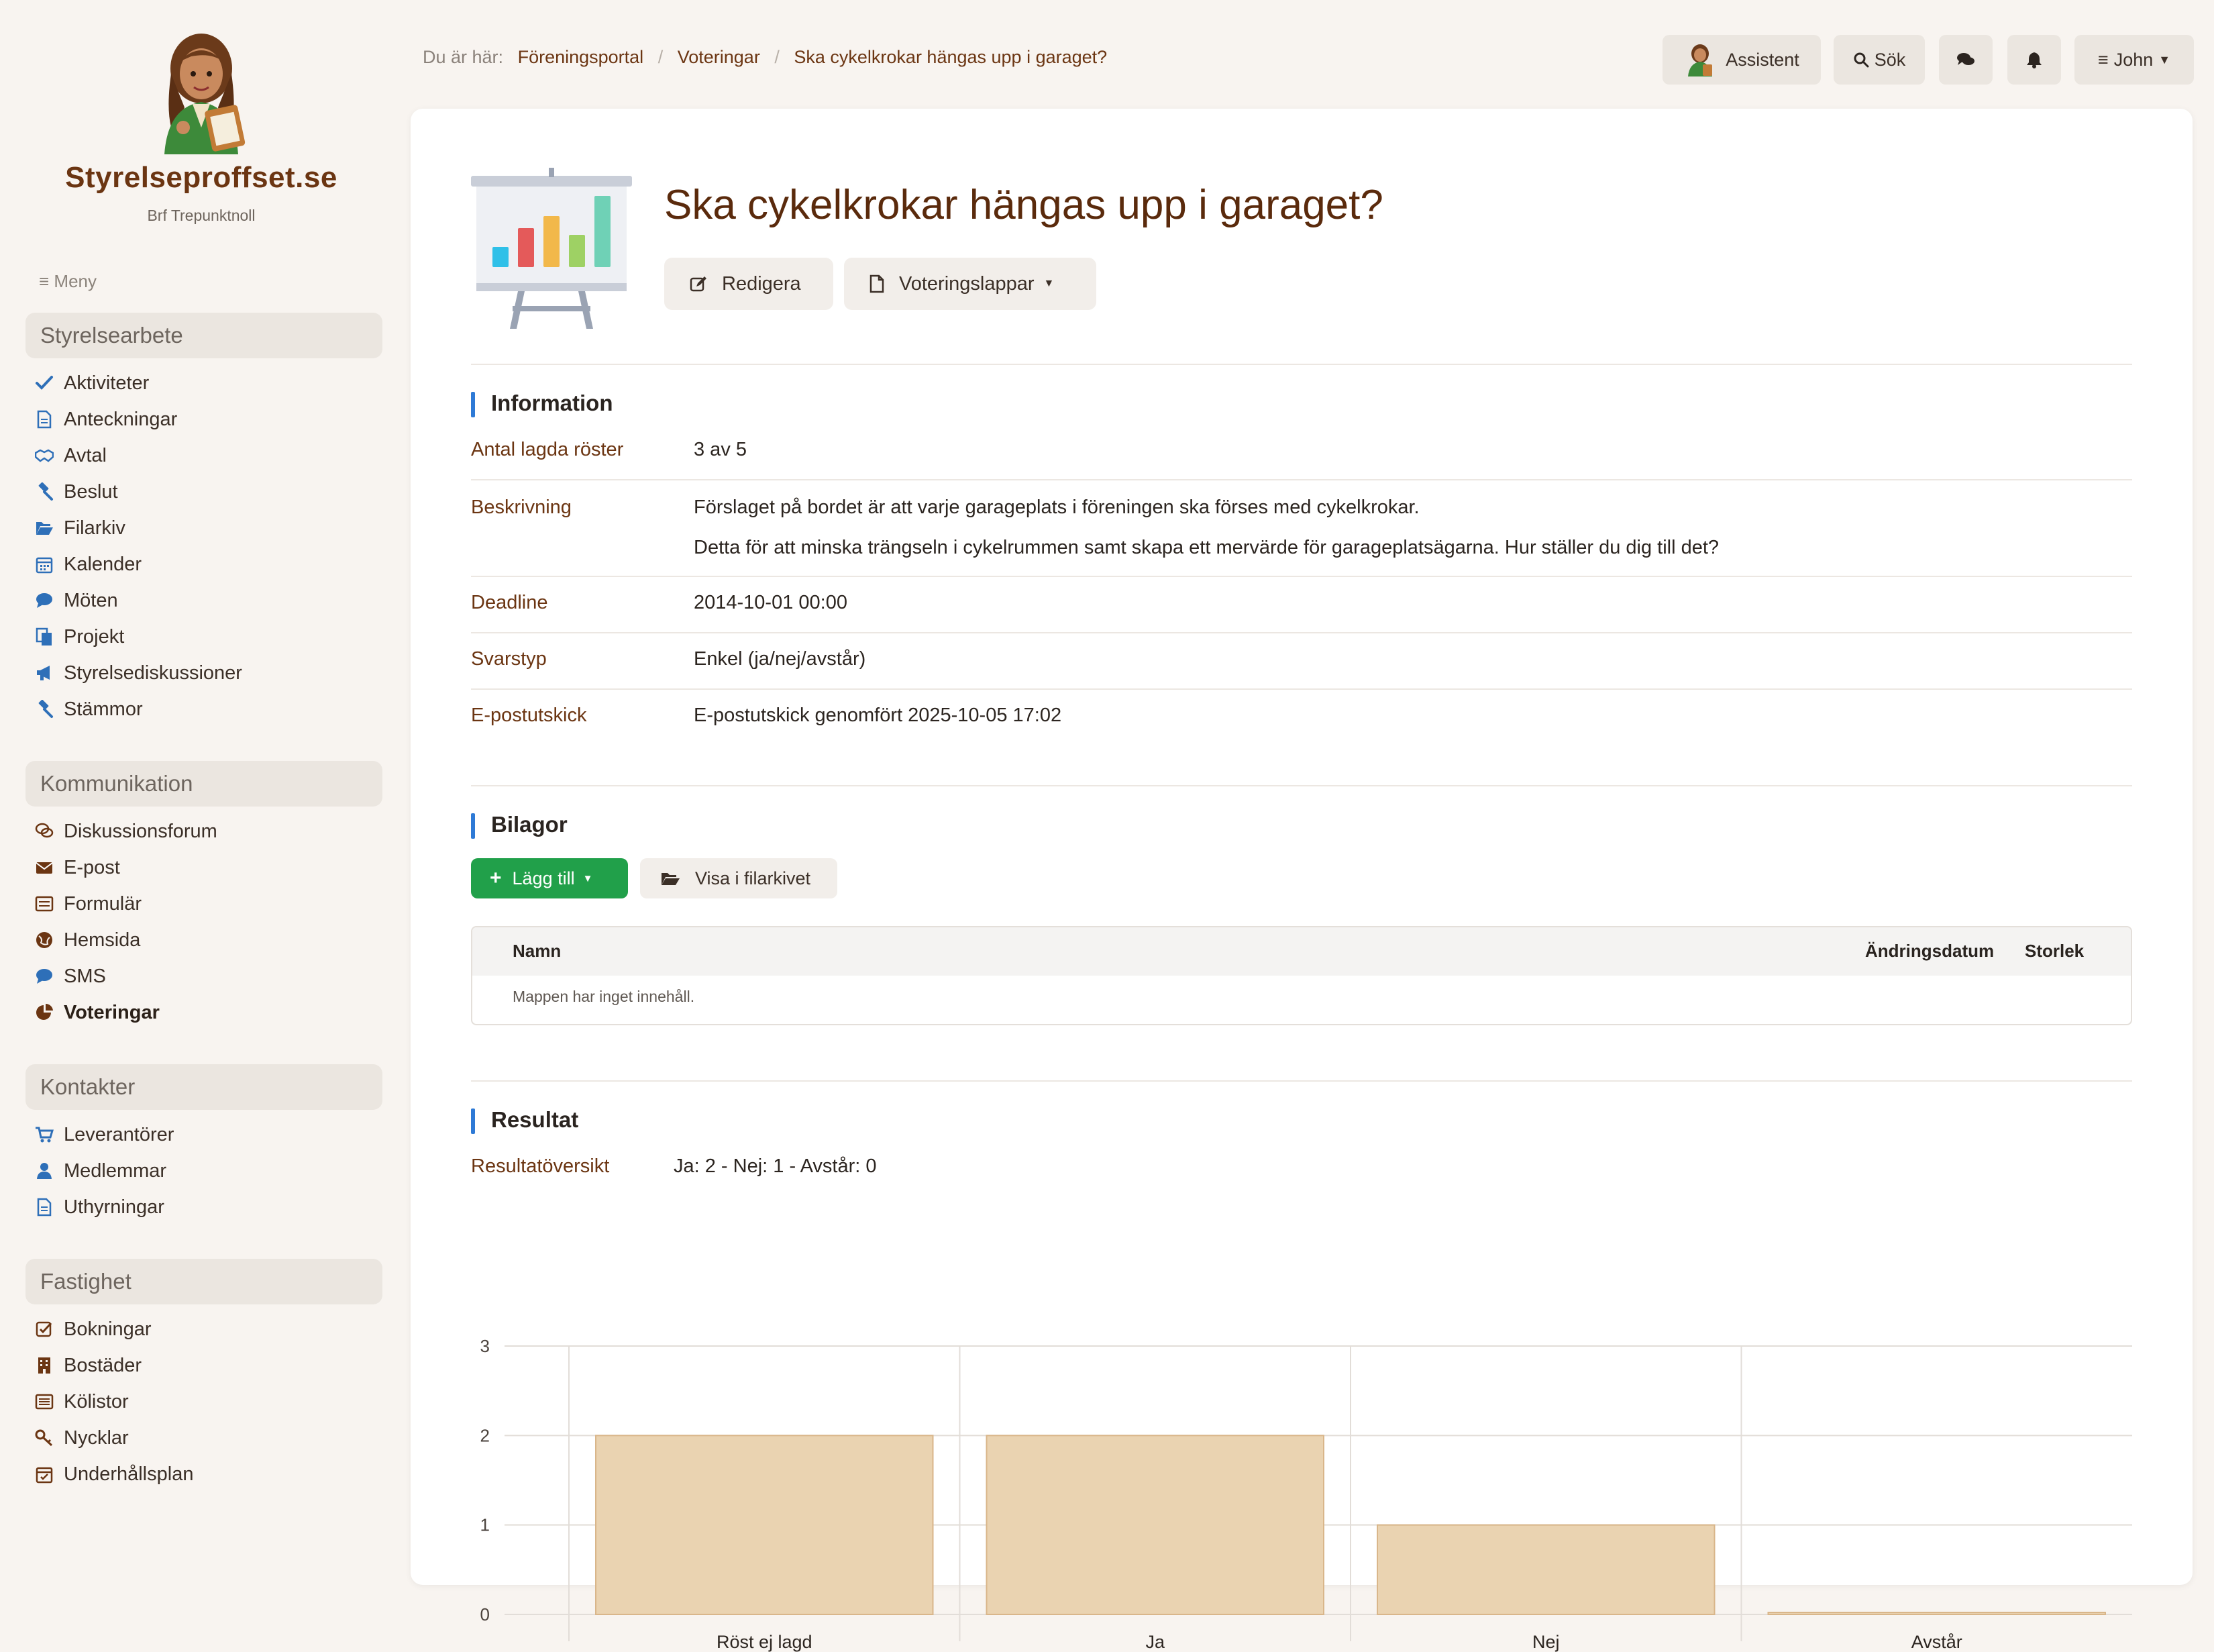 This screenshot has height=1652, width=2214. I want to click on menu-label: Meny, so click(75, 281).